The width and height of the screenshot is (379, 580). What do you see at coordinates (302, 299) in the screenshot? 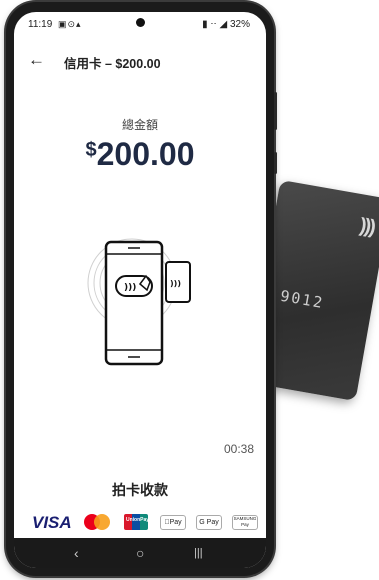
I see `card-last-digits: 9012` at bounding box center [302, 299].